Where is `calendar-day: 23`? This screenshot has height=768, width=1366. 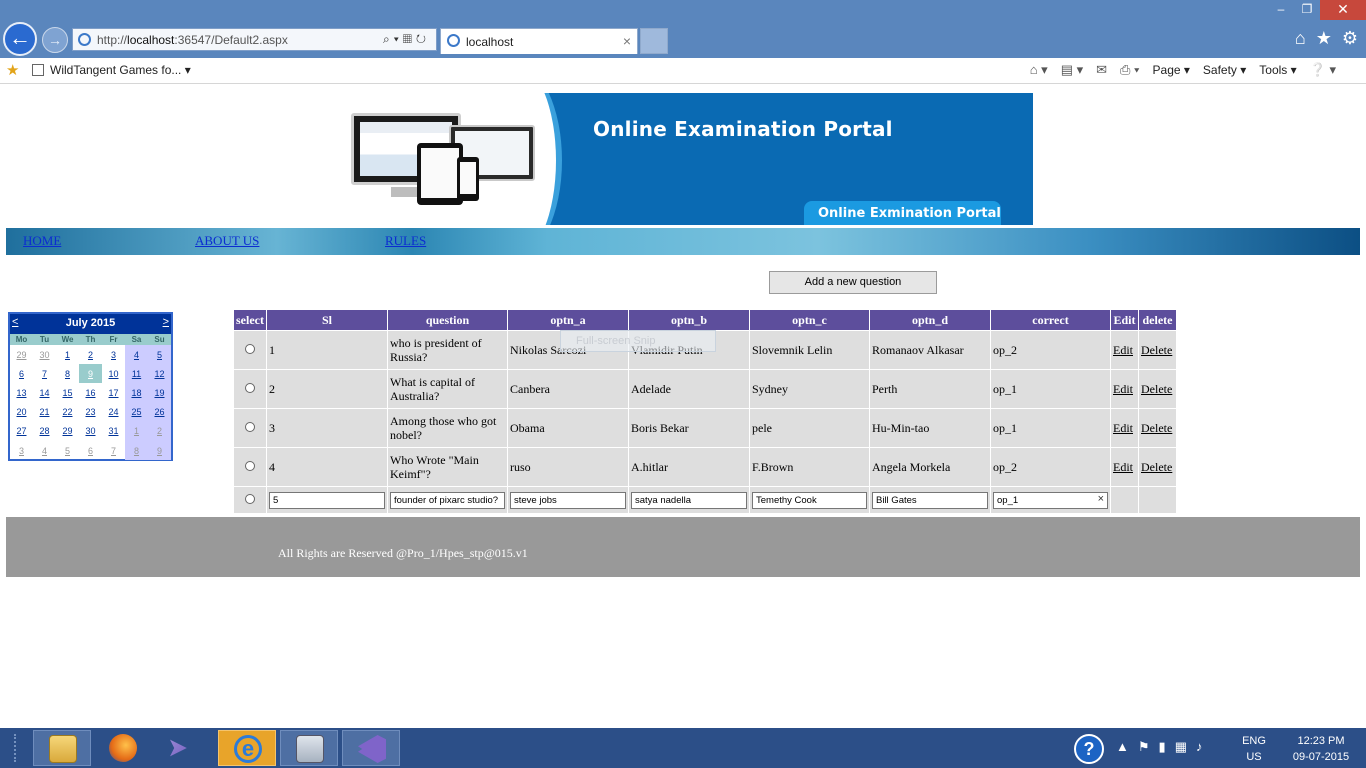 calendar-day: 23 is located at coordinates (90, 412).